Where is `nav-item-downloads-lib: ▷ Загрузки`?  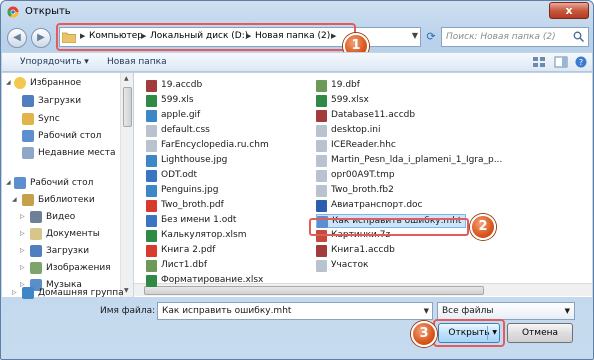
nav-item-downloads-lib: ▷ Загрузки is located at coordinates (61, 251).